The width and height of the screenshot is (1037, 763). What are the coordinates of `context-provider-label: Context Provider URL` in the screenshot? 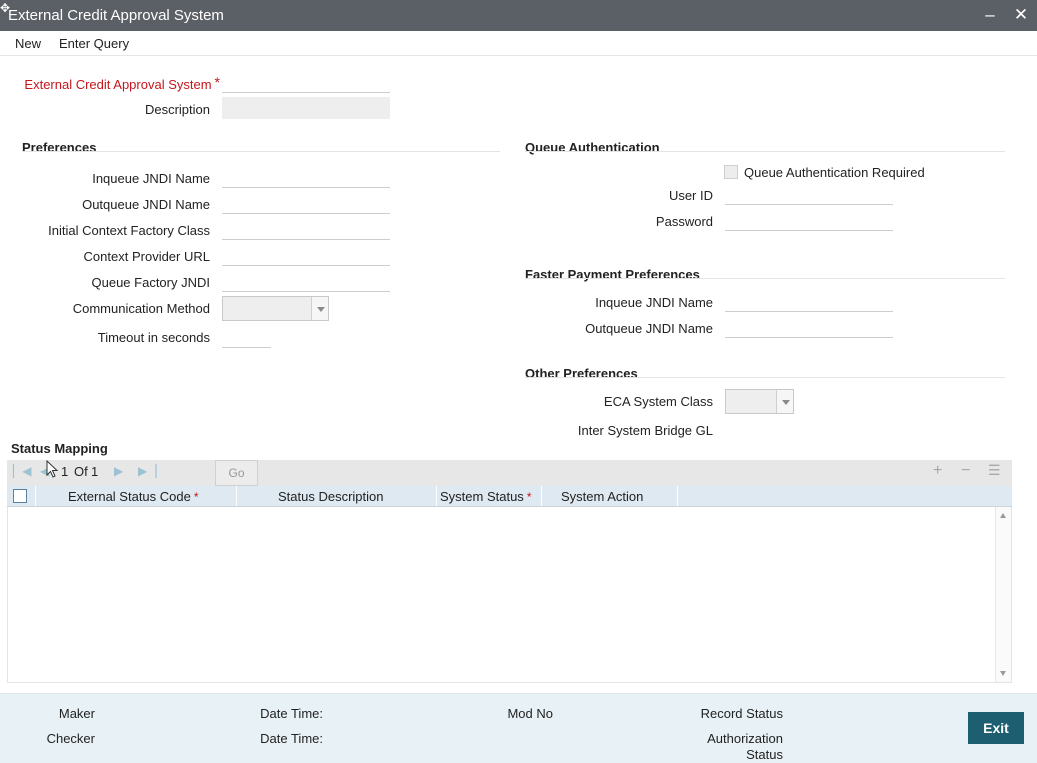 It's located at (146, 256).